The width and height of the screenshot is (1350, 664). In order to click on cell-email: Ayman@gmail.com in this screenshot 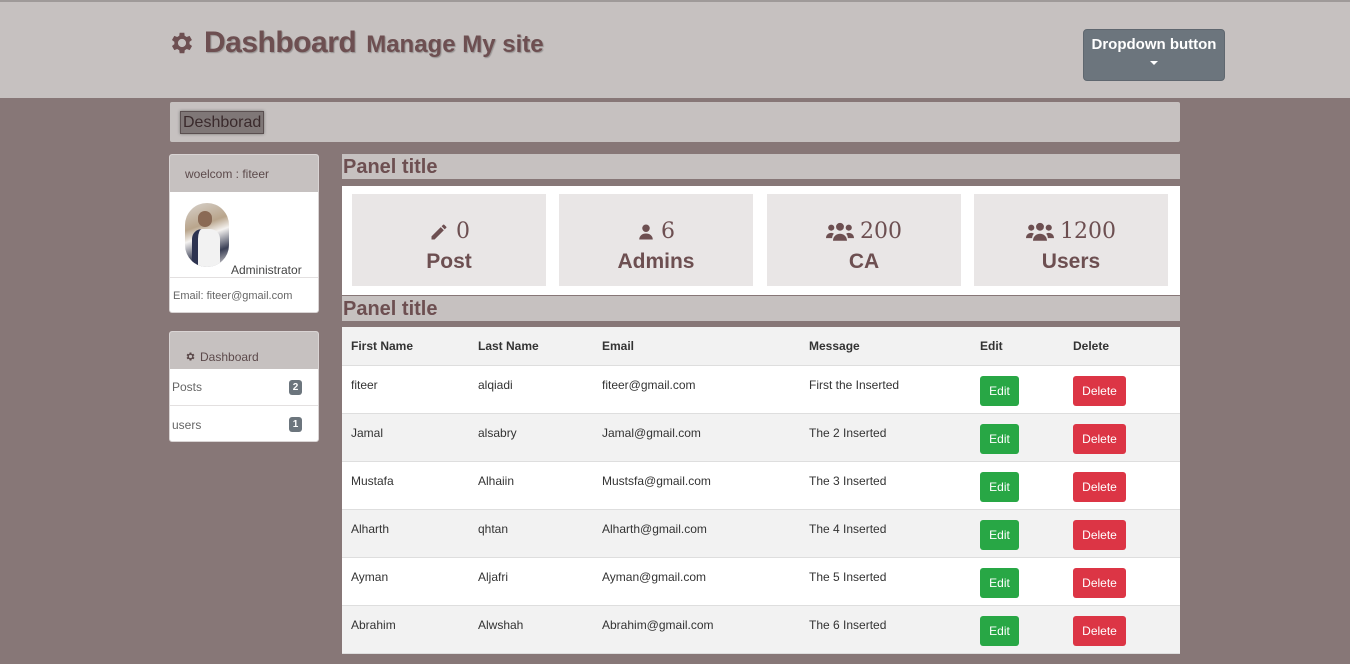, I will do `click(696, 581)`.